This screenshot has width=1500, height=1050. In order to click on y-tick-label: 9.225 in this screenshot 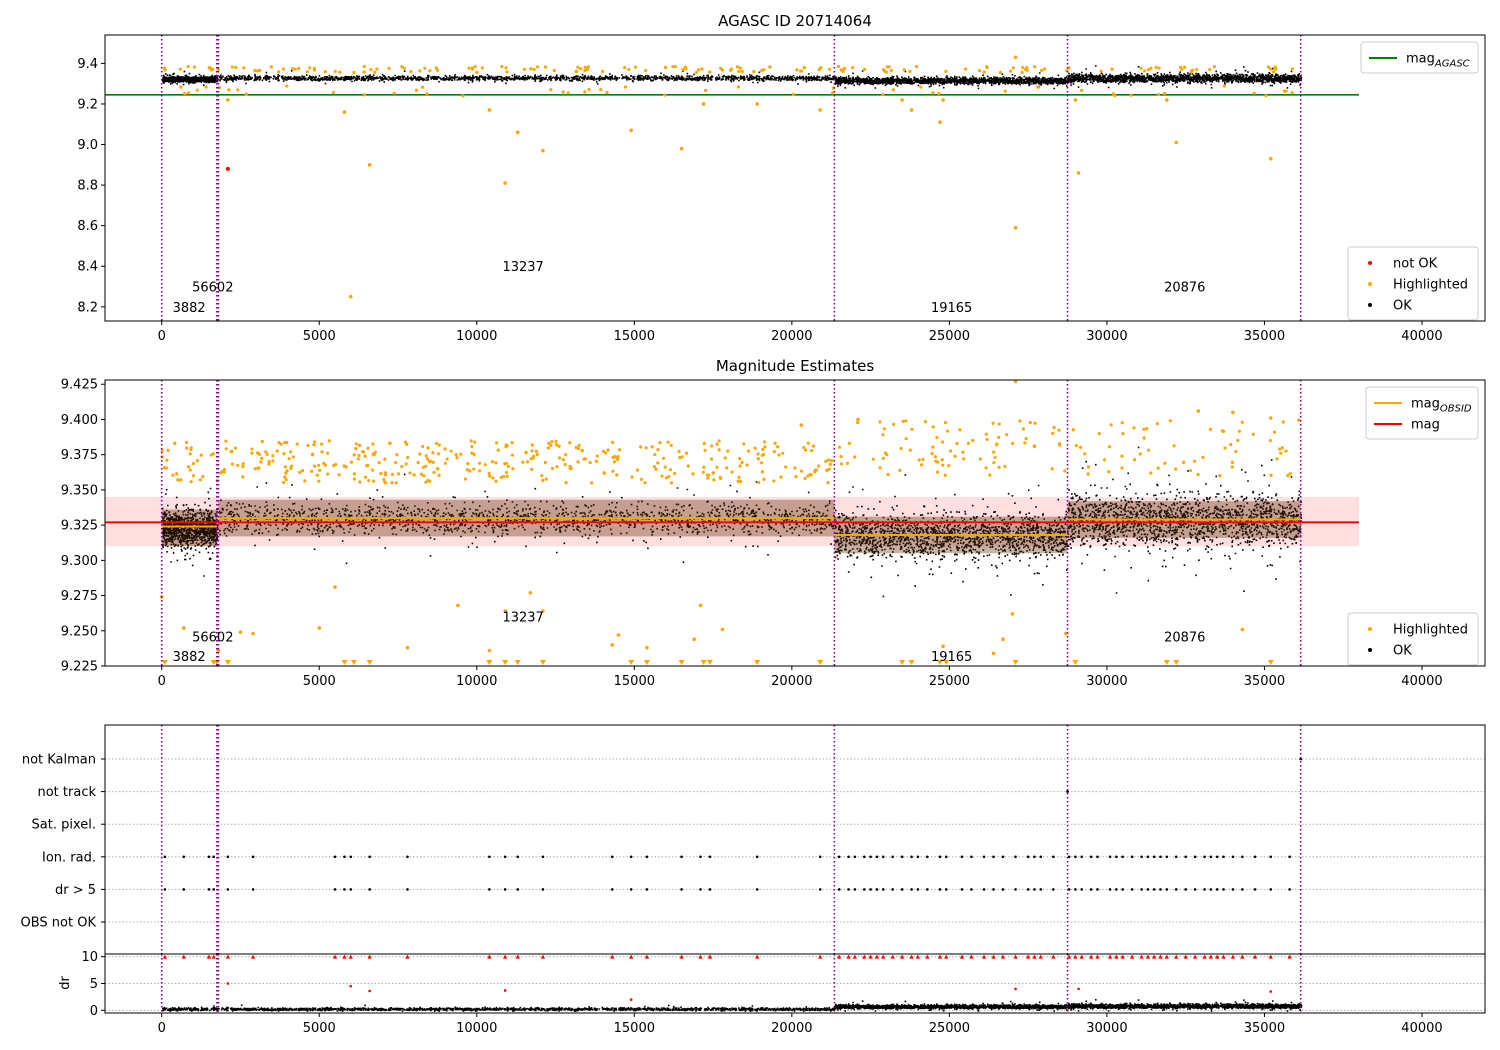, I will do `click(79, 667)`.